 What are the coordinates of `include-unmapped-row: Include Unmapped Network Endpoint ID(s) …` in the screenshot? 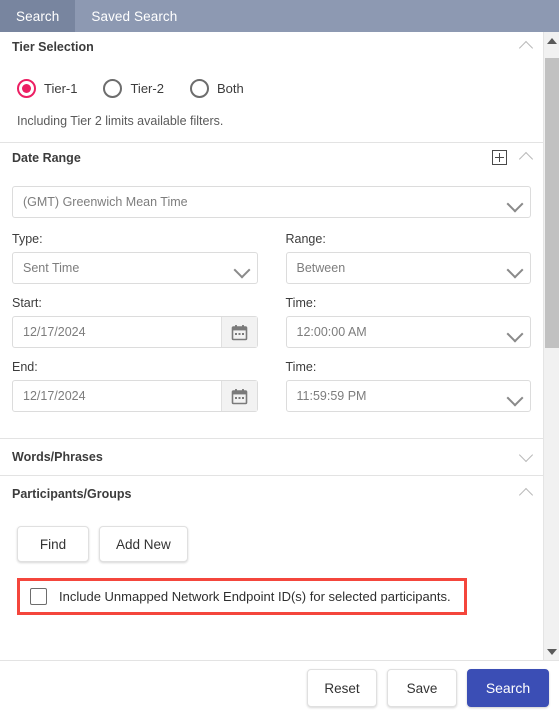 It's located at (242, 596).